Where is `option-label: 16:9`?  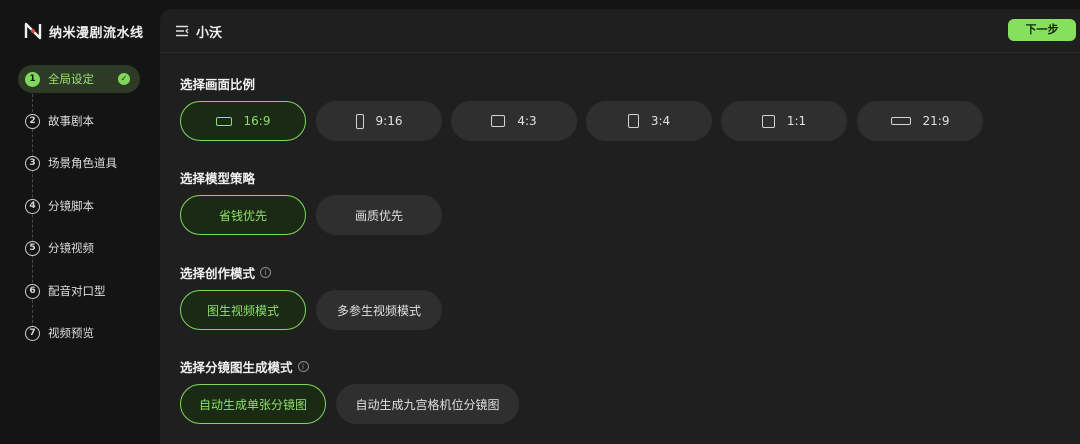 option-label: 16:9 is located at coordinates (257, 121).